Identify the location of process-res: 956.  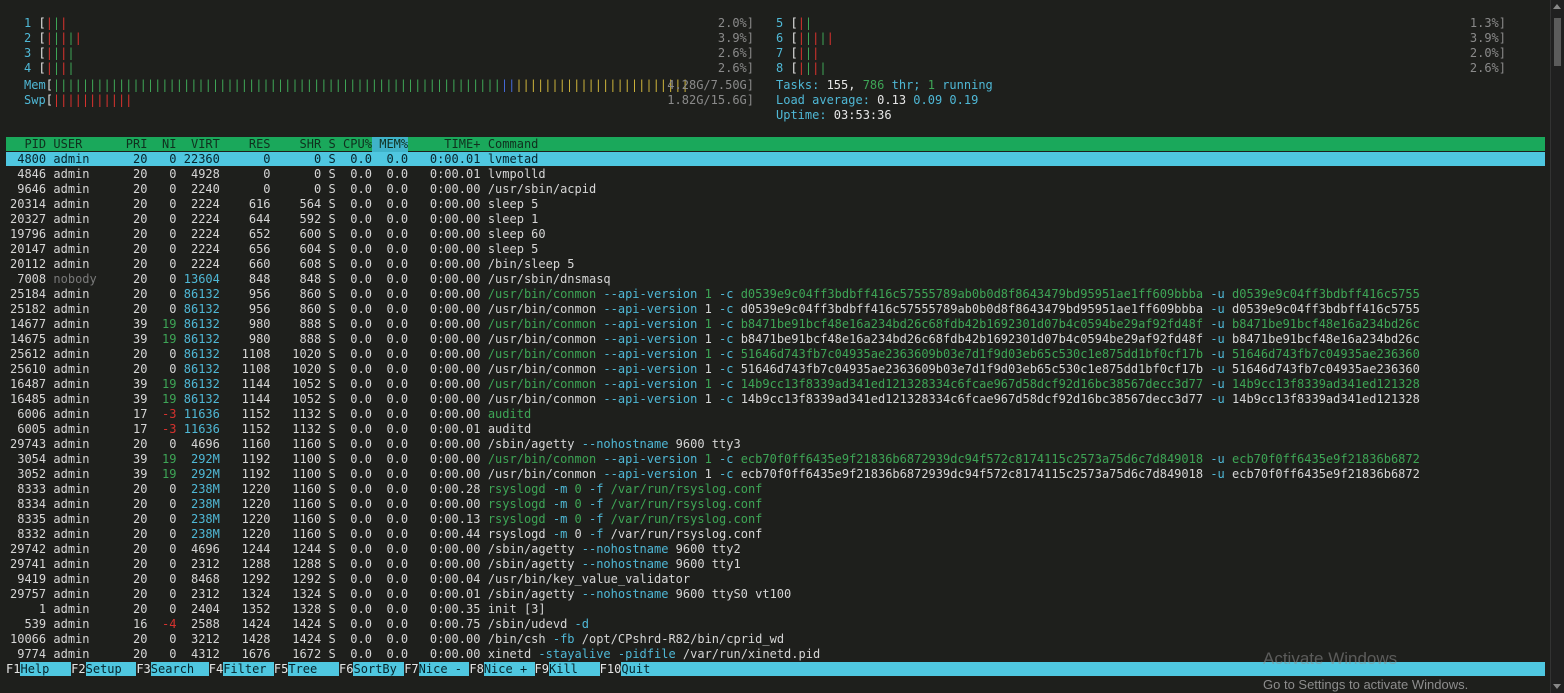
(245, 309).